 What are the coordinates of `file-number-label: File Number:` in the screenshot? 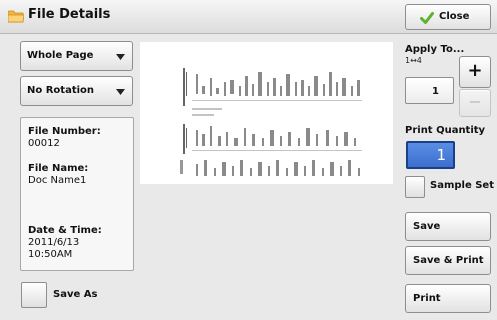 It's located at (64, 131).